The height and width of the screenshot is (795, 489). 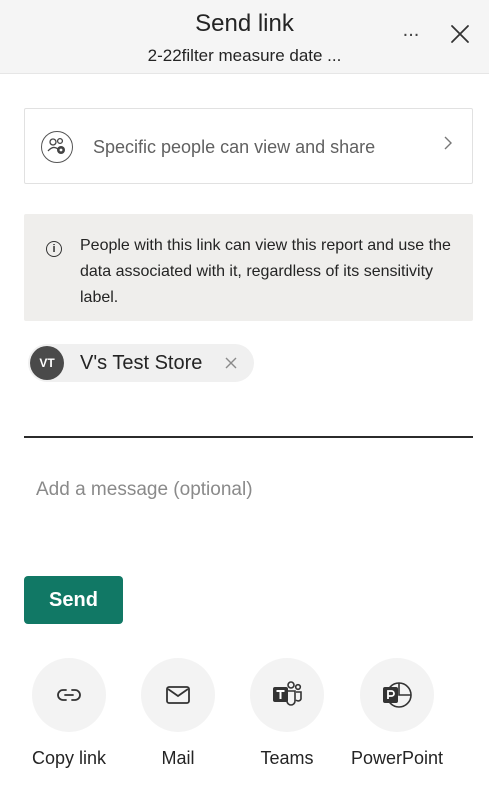 I want to click on close-button, so click(x=460, y=34).